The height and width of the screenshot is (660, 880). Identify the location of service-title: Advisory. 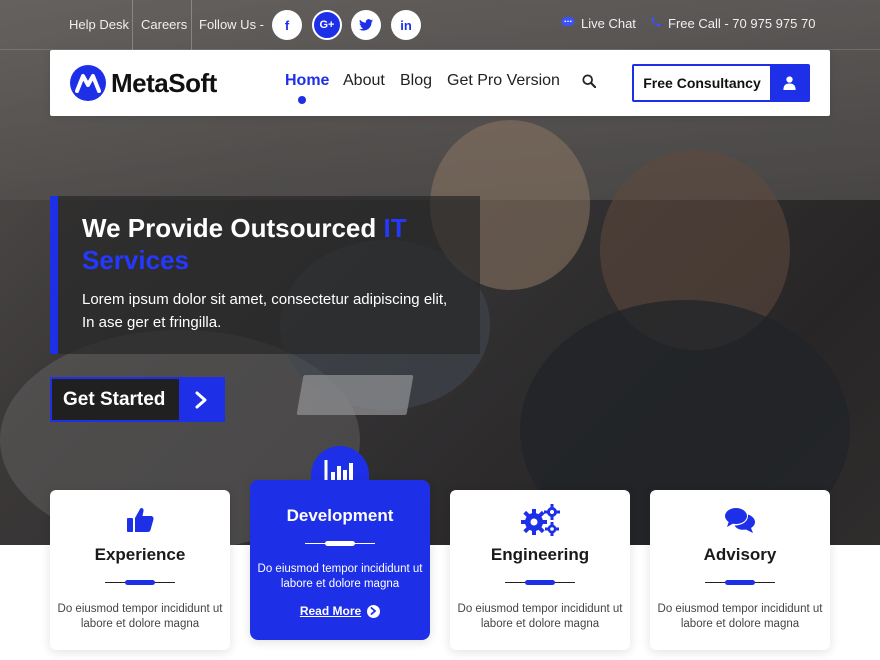
(740, 554).